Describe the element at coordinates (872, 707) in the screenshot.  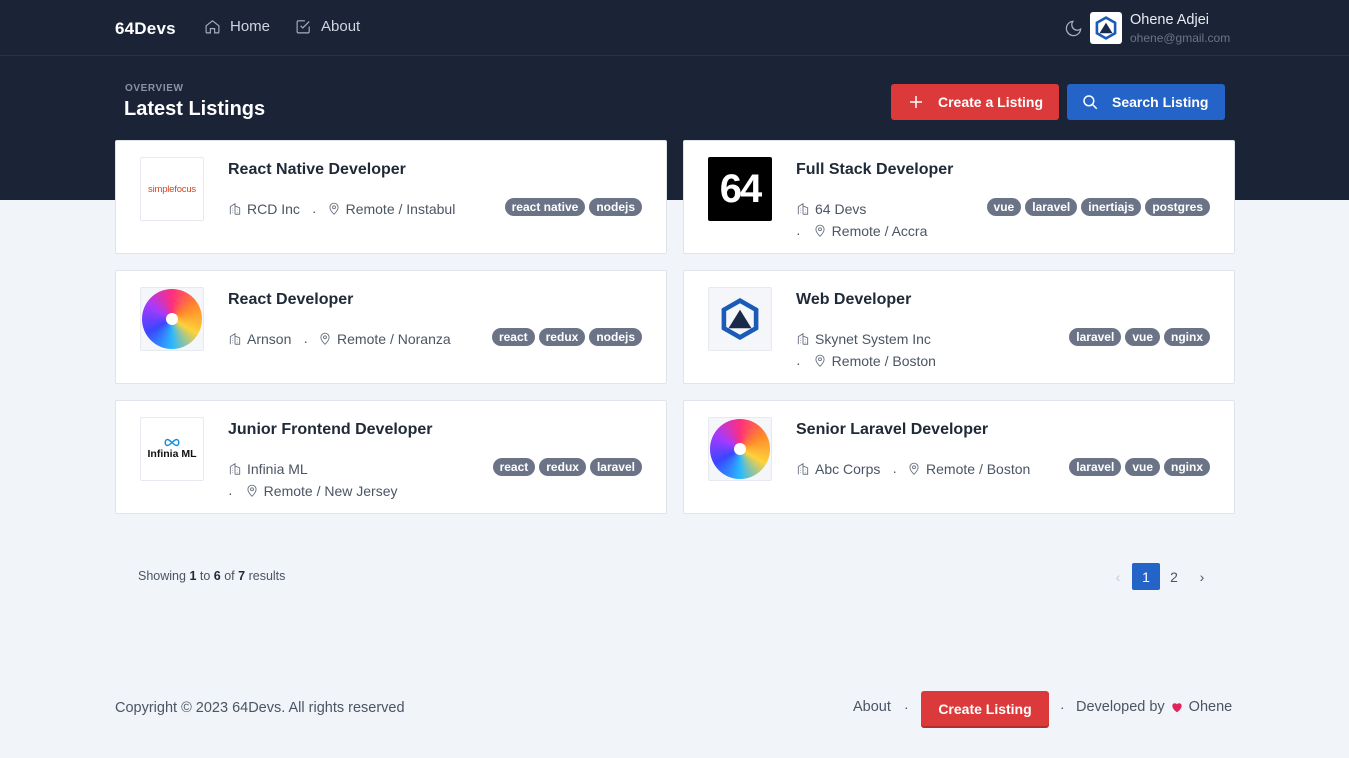
I see `footer-about-link: About` at that location.